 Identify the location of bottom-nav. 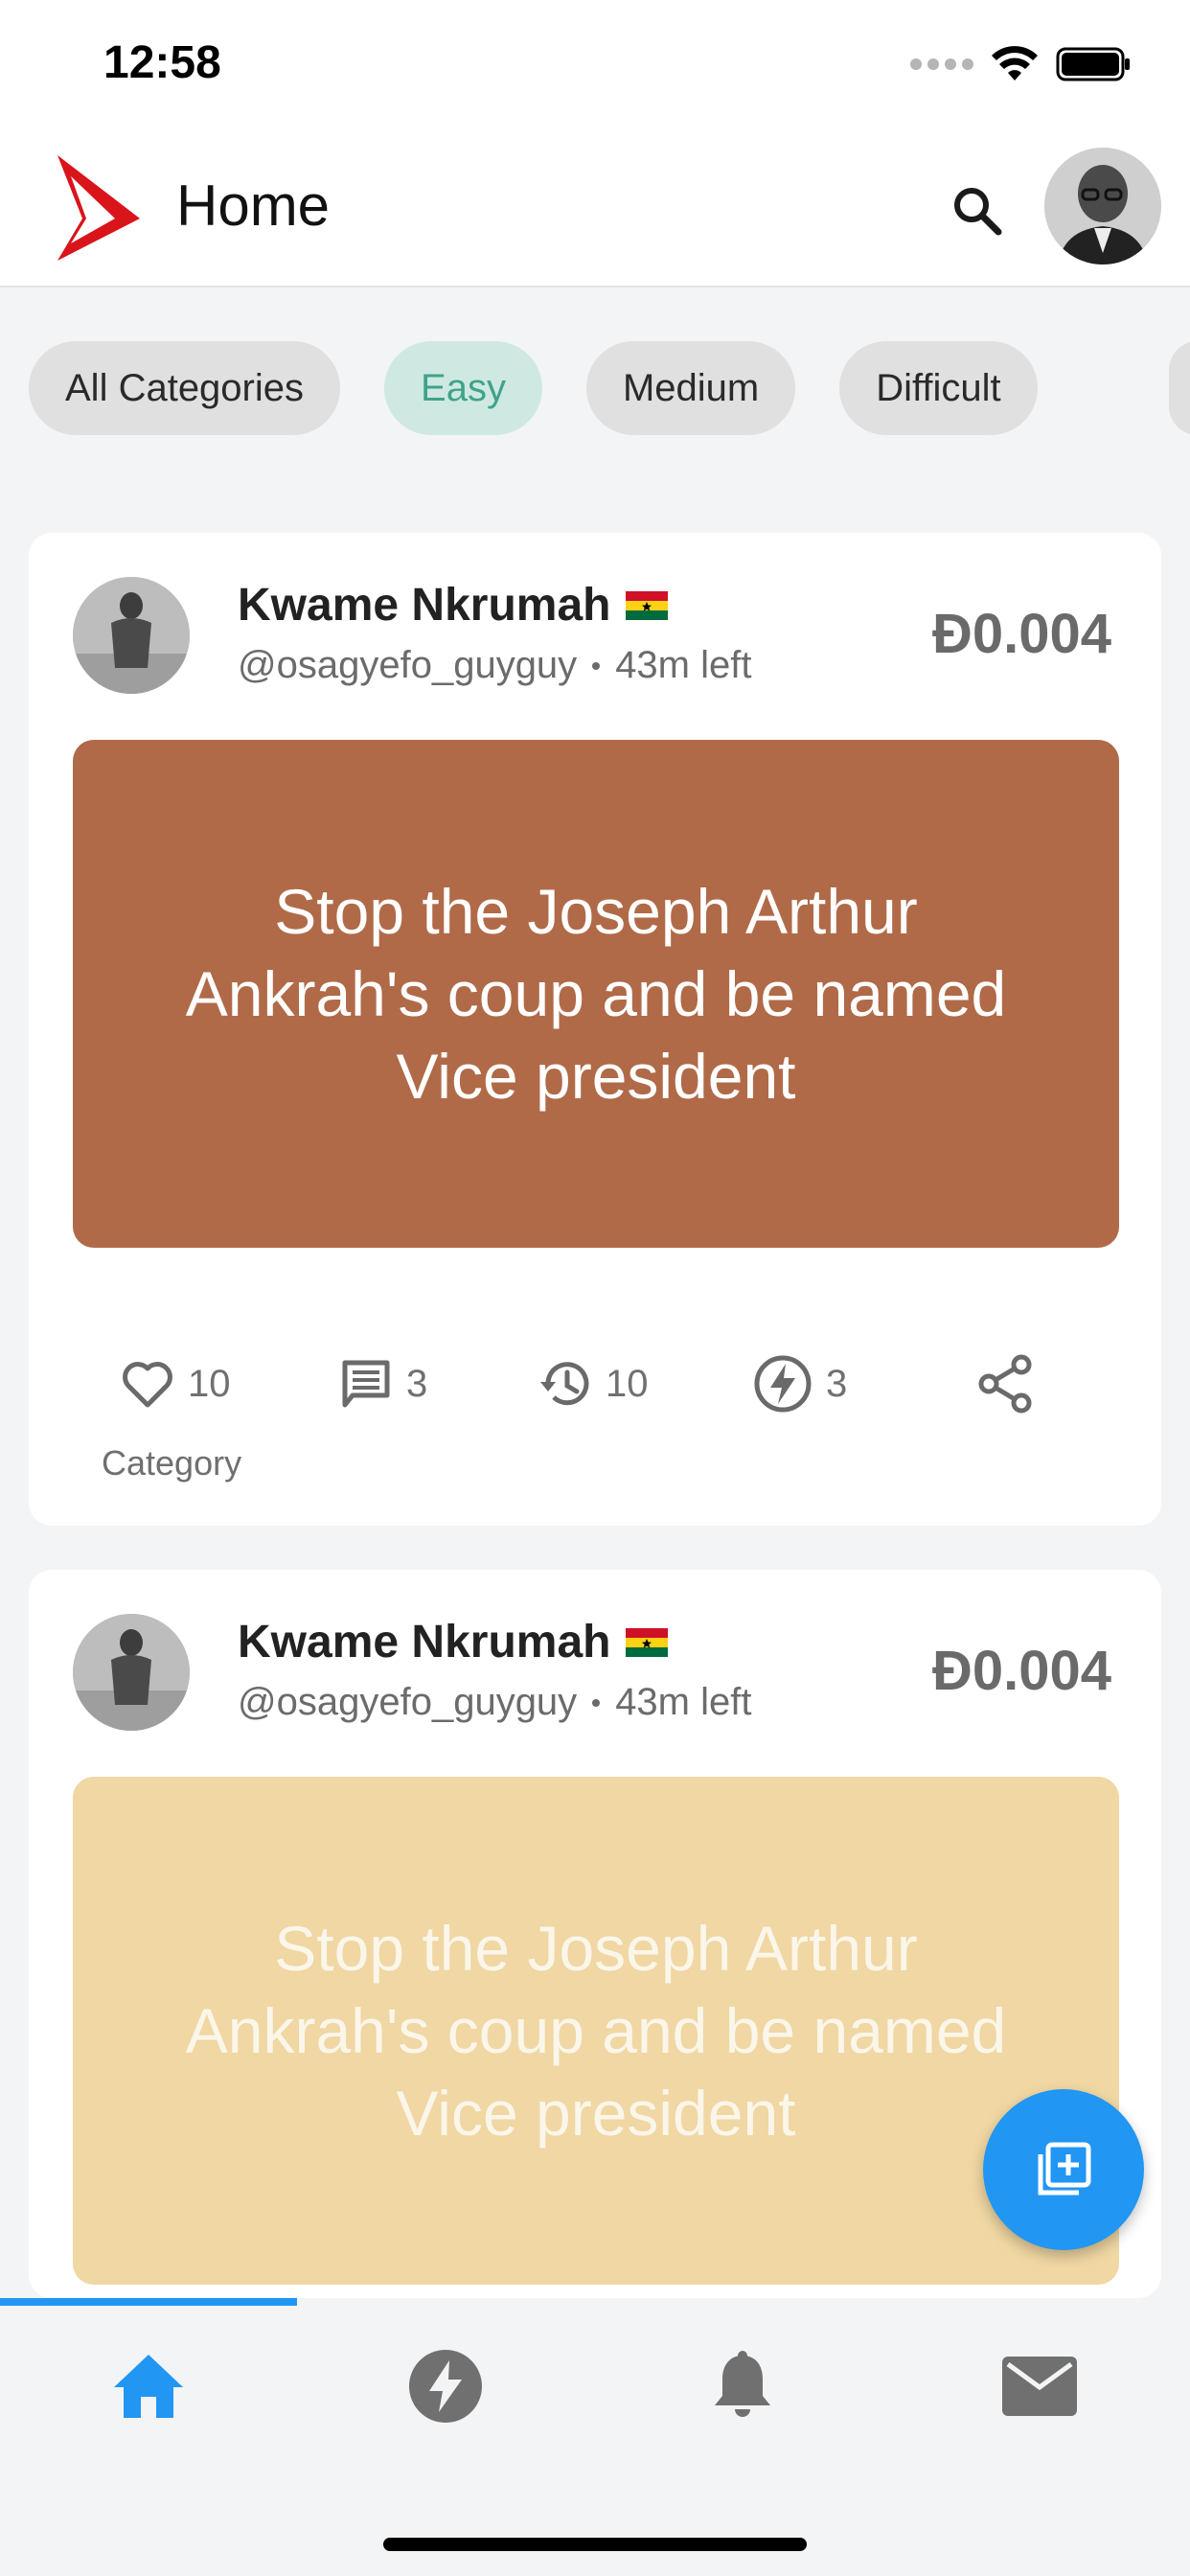
(595, 2437).